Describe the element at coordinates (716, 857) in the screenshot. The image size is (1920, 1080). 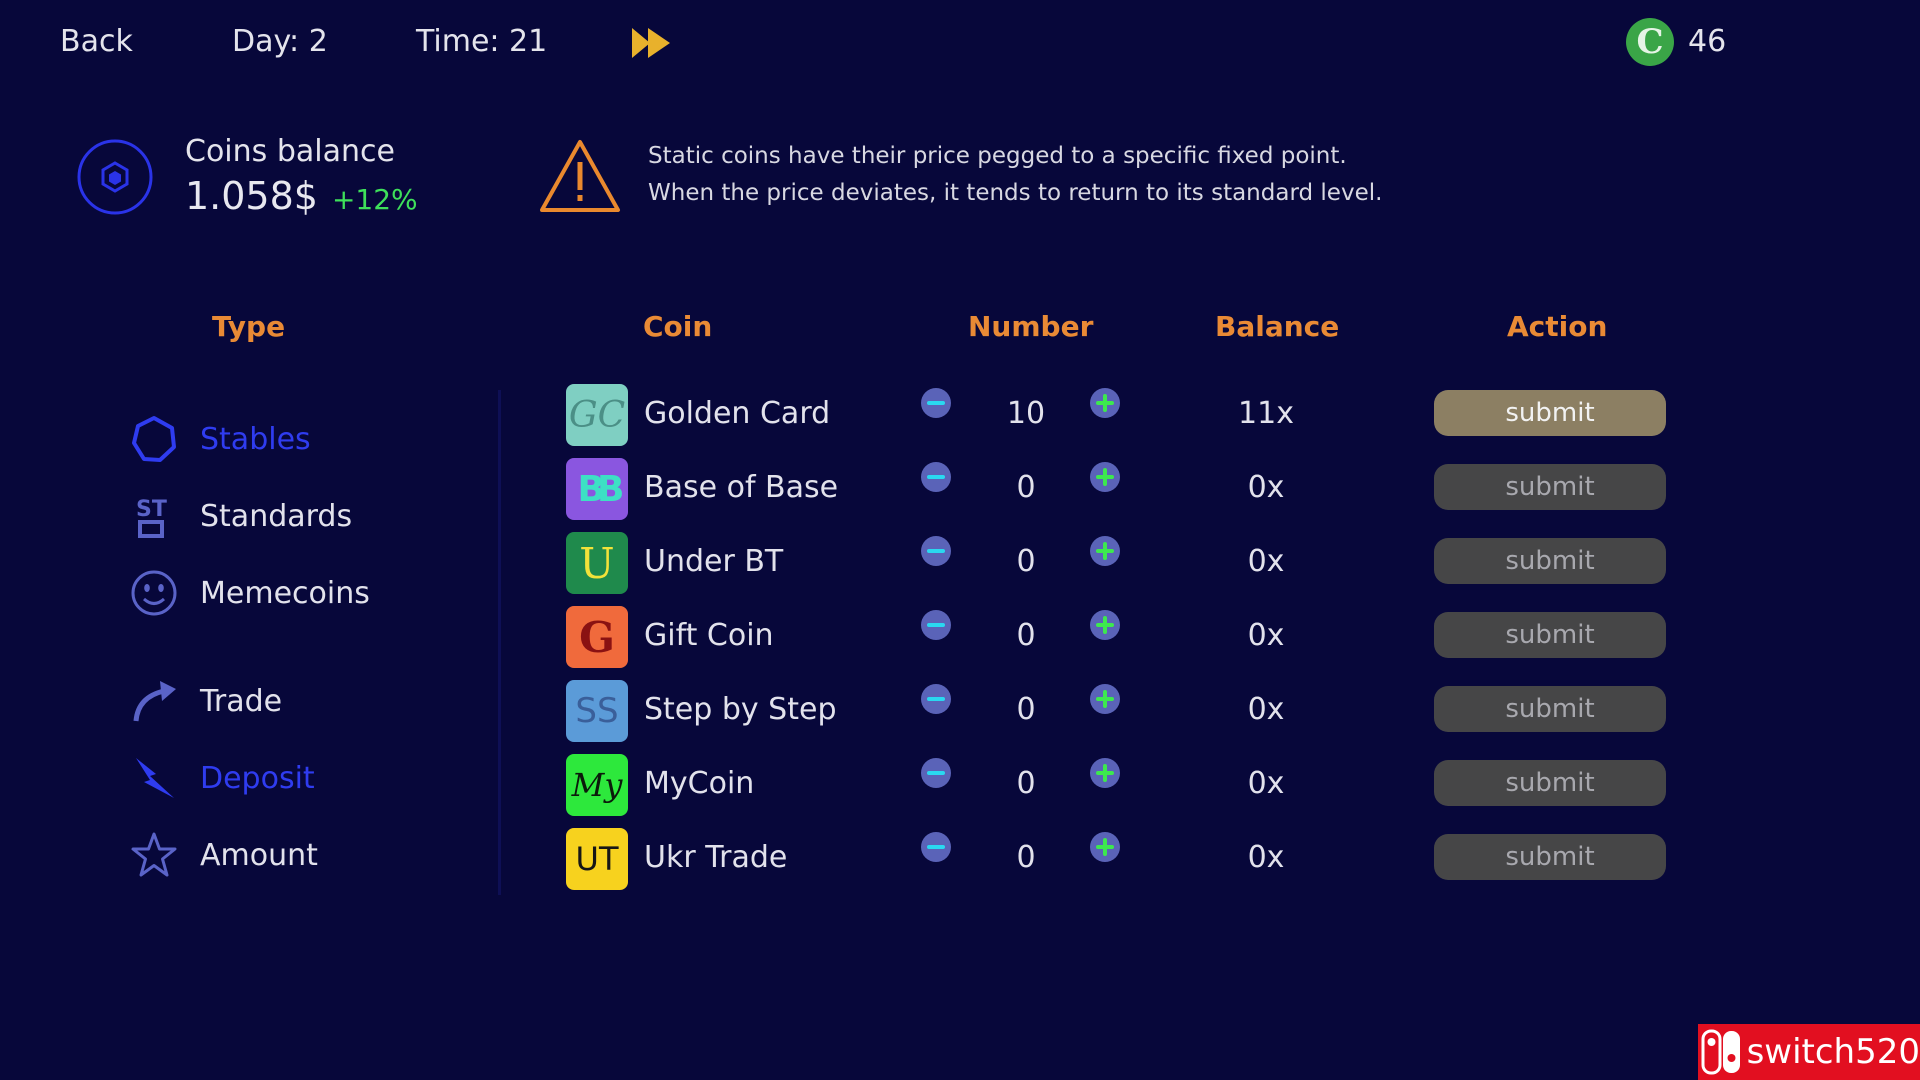
I see `coin-name: Ukr Trade` at that location.